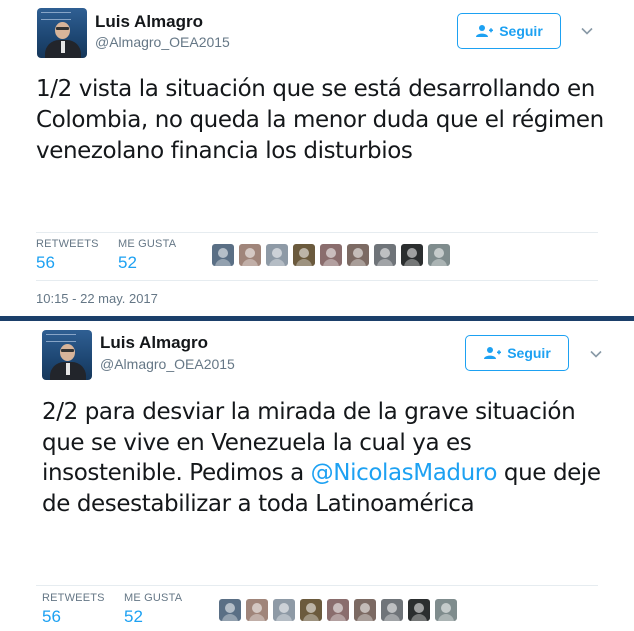  I want to click on tweet-timestamp: 10:15 - 22 may. 2017, so click(97, 298).